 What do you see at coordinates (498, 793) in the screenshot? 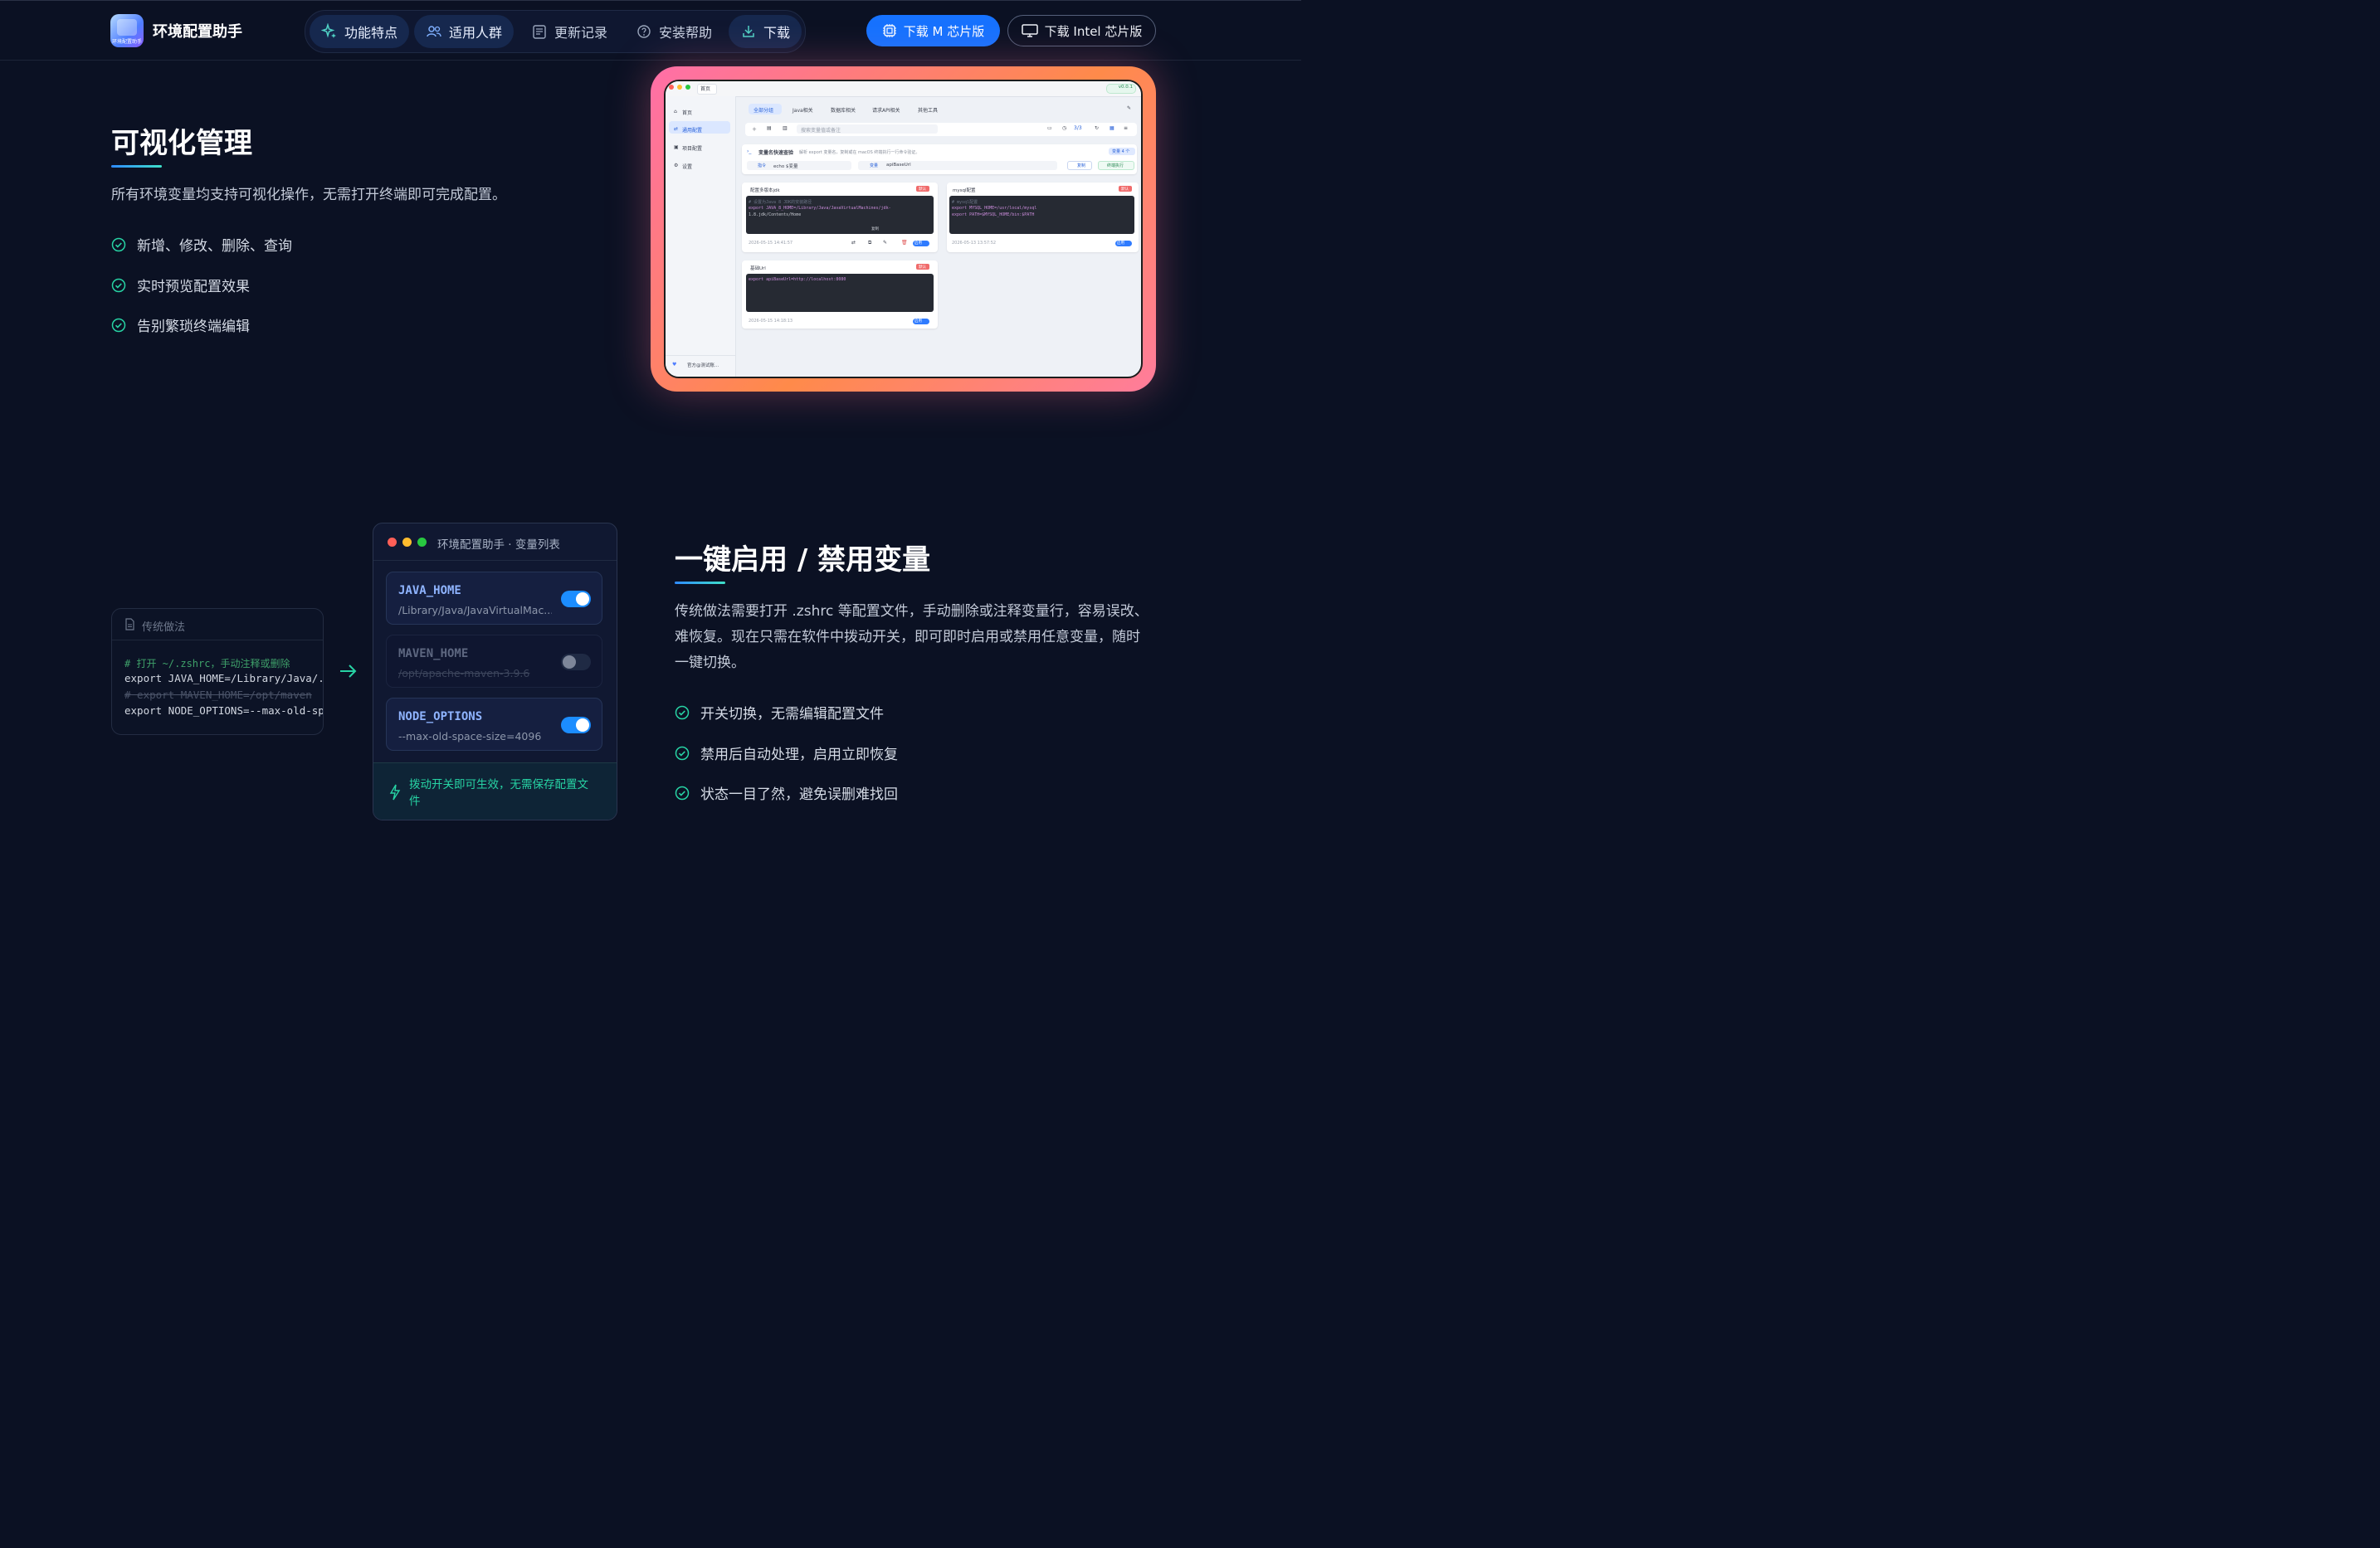
I see `var-list-footer-text: 拨动开关即可生效，无需保存配置文件` at bounding box center [498, 793].